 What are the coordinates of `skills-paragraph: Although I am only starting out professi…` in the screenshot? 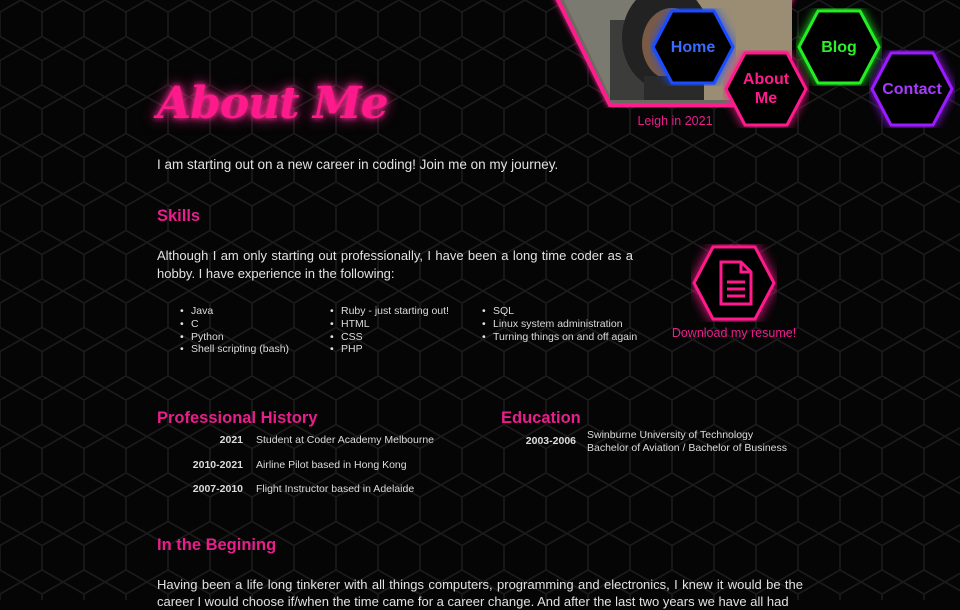 It's located at (395, 264).